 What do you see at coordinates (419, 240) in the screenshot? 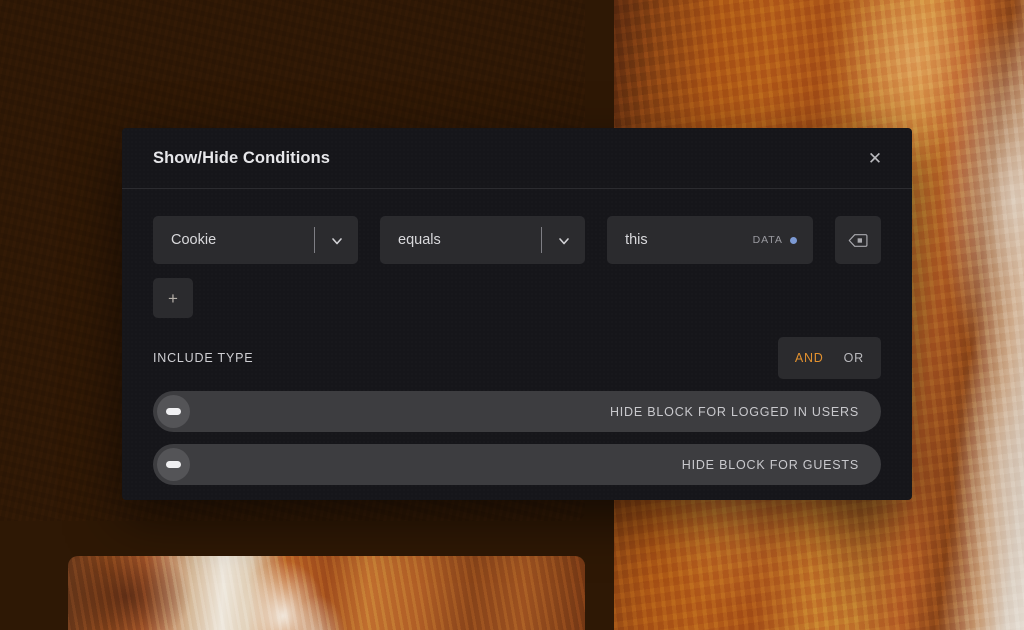
I see `condition-operator-value: equals` at bounding box center [419, 240].